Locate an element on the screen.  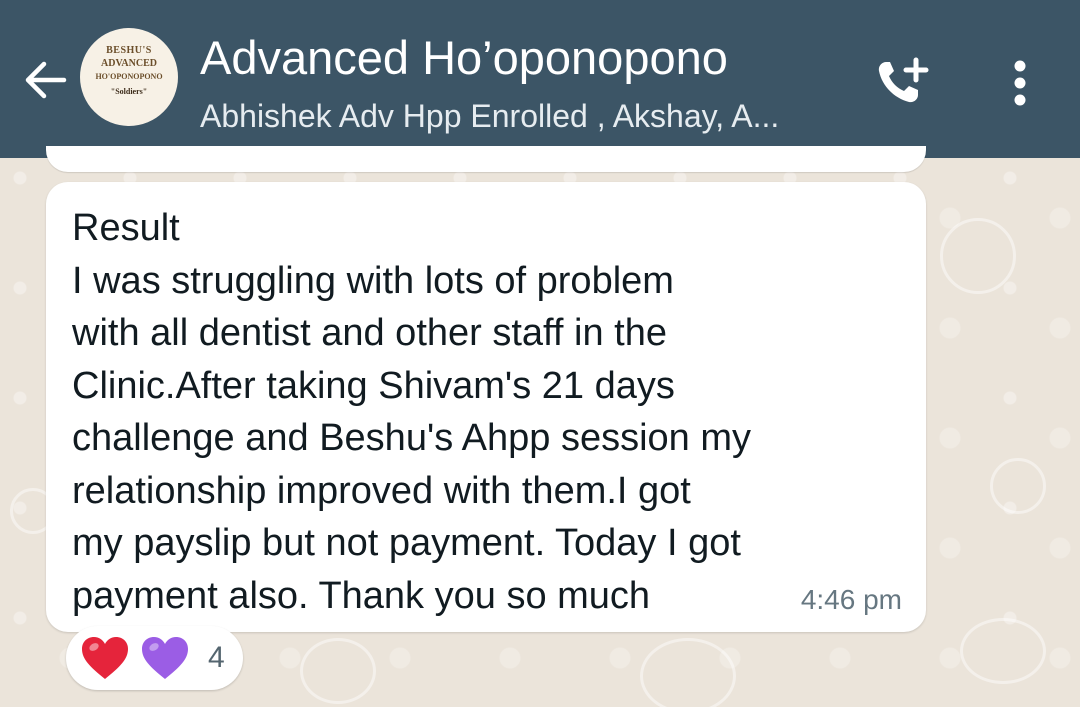
avatar-text-line: HO'OPONOPONO is located at coordinates (129, 76).